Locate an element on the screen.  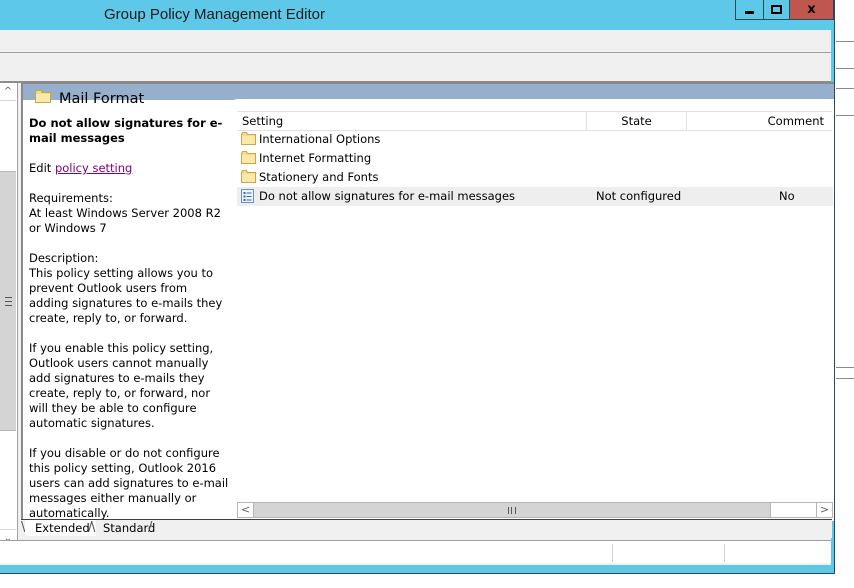
row-comment: No is located at coordinates (787, 196).